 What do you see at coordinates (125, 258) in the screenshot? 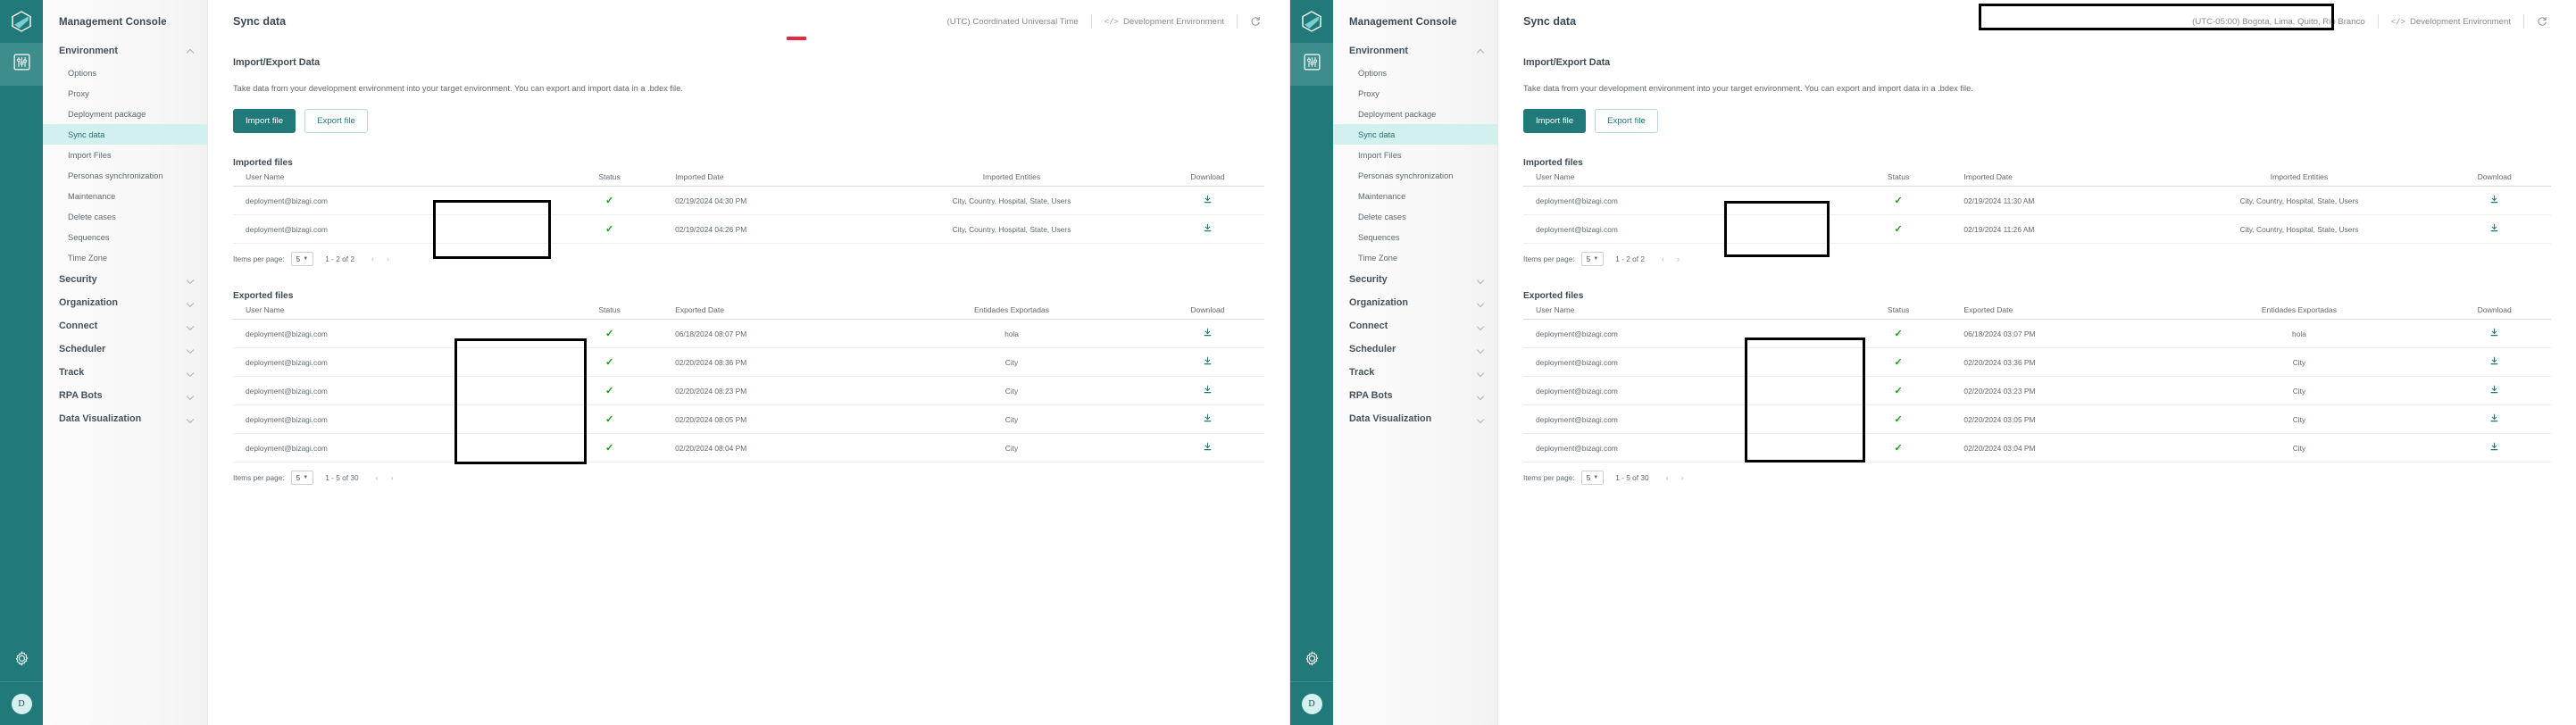
I see `sidebar-item-time-zone: Time Zone` at bounding box center [125, 258].